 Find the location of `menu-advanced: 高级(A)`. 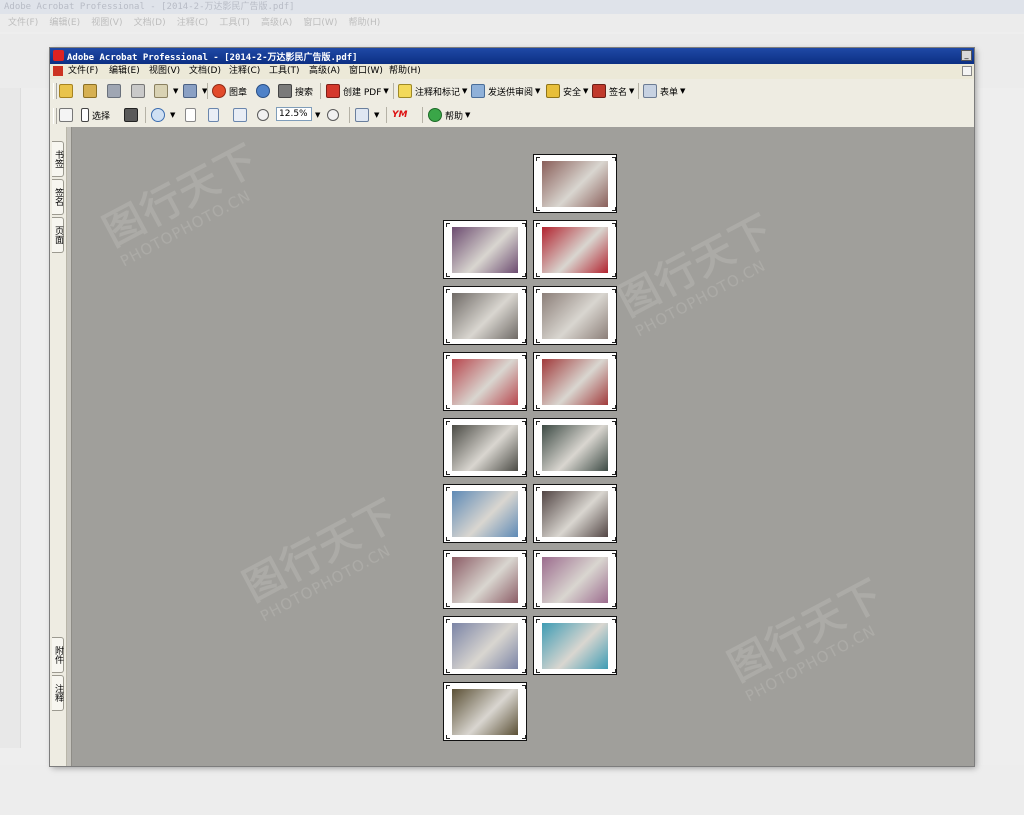

menu-advanced: 高级(A) is located at coordinates (324, 71).